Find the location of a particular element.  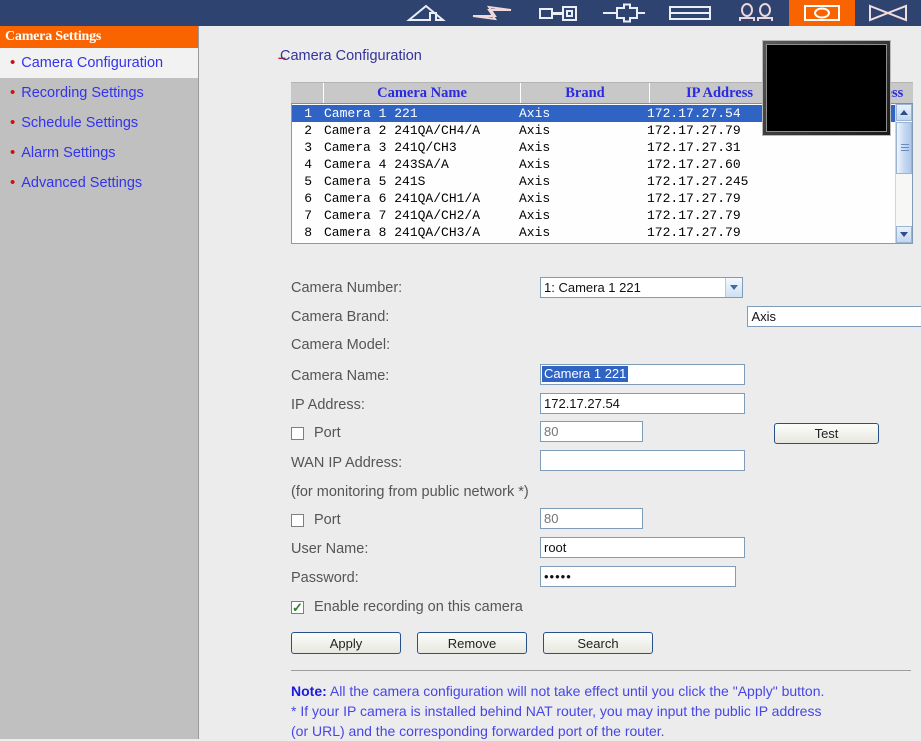

mail-icon is located at coordinates (888, 13).